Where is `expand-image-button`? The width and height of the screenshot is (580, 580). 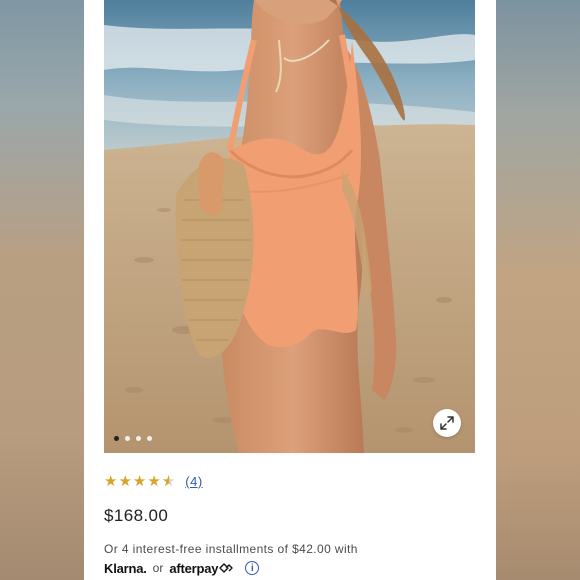
expand-image-button is located at coordinates (447, 423).